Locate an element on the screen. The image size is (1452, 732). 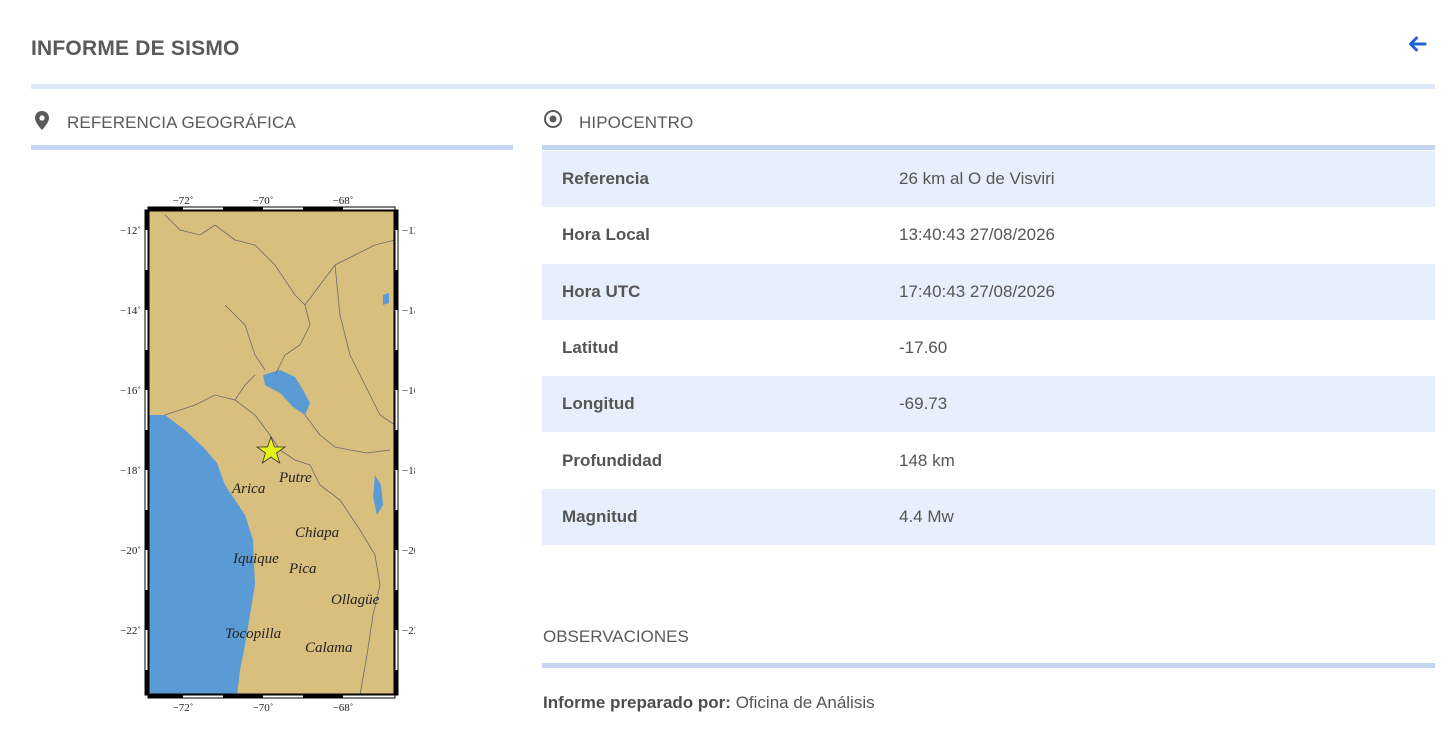
table-row: Hora Local 13:40:43 27/08/2026 is located at coordinates (988, 235).